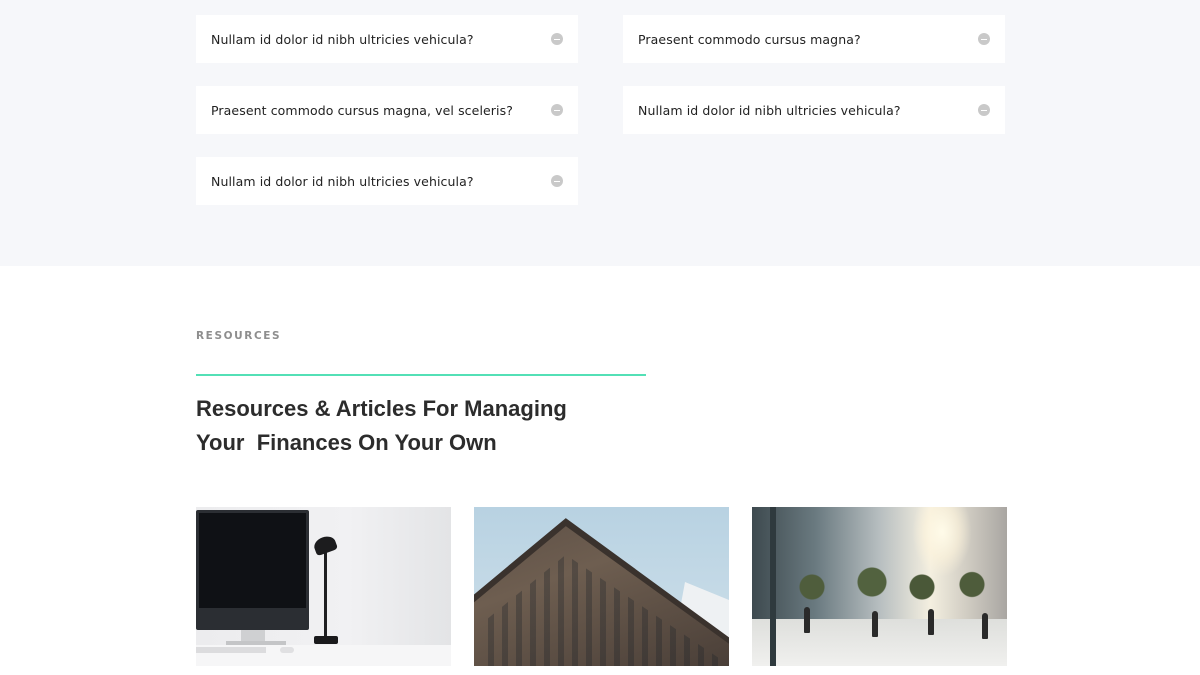  I want to click on accent-divider, so click(421, 375).